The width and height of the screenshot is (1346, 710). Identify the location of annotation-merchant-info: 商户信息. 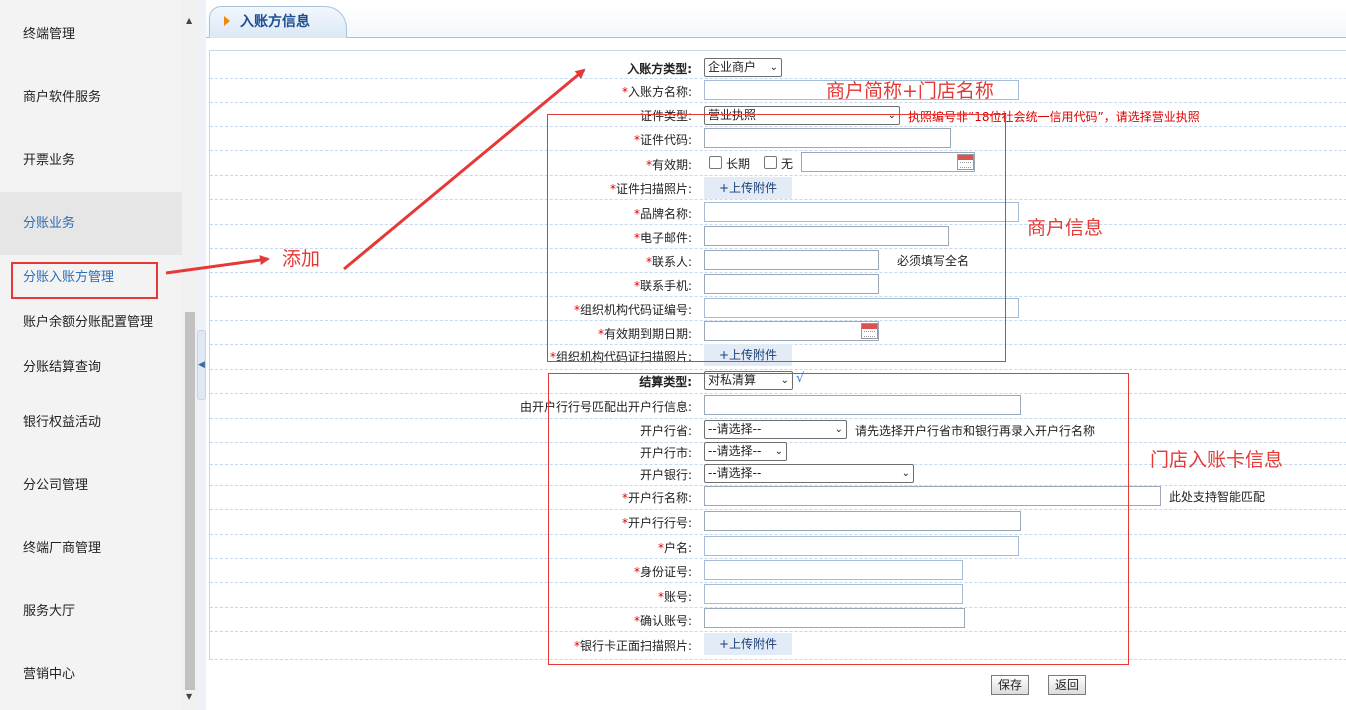
(1065, 228).